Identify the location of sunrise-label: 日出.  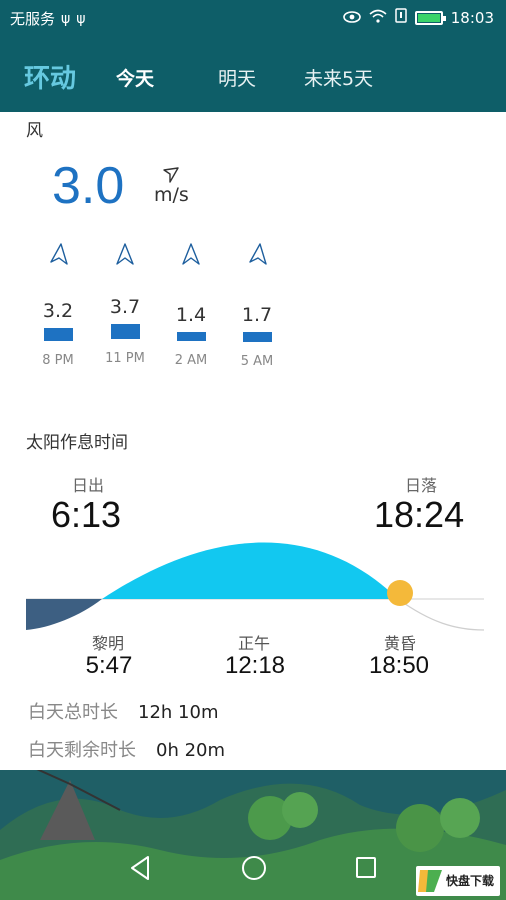
(88, 485).